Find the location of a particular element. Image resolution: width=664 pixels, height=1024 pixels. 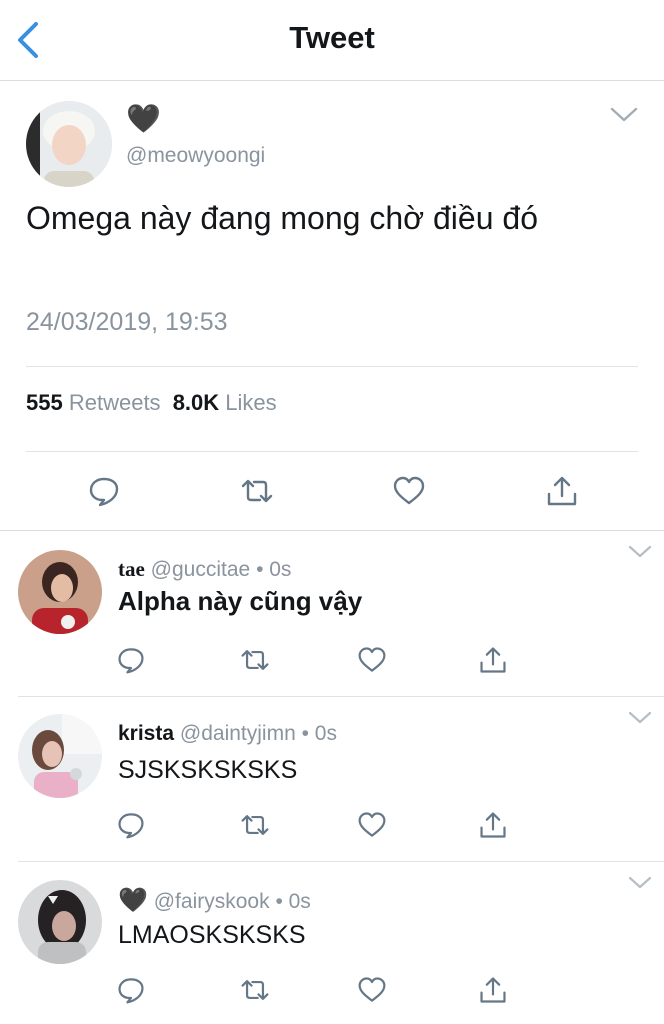

engagement-stats: 555 Retweets 8.0K Likes is located at coordinates (151, 403).